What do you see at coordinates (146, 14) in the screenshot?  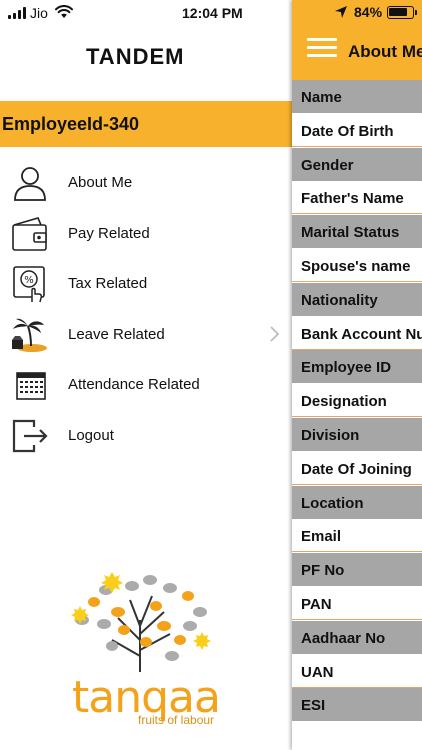 I see `status-bar-left: Jio 12:04 PM` at bounding box center [146, 14].